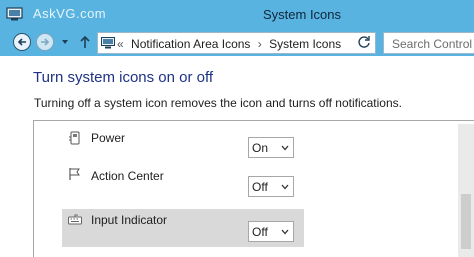 This screenshot has width=474, height=257. I want to click on breadcrumb: « Notification Area Icons › System Icons, so click(231, 44).